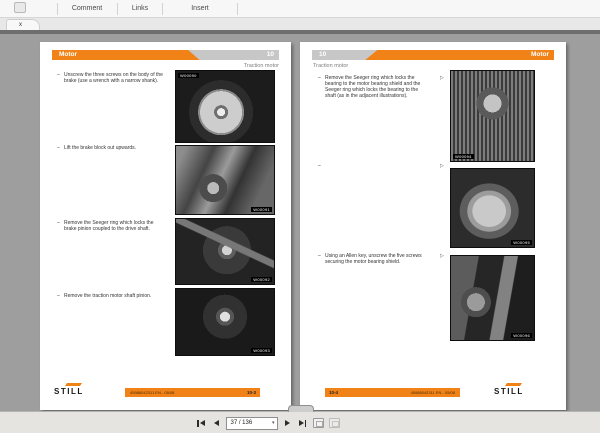 The height and width of the screenshot is (433, 600). Describe the element at coordinates (261, 279) in the screenshot. I see `figure-code: W00092` at that location.